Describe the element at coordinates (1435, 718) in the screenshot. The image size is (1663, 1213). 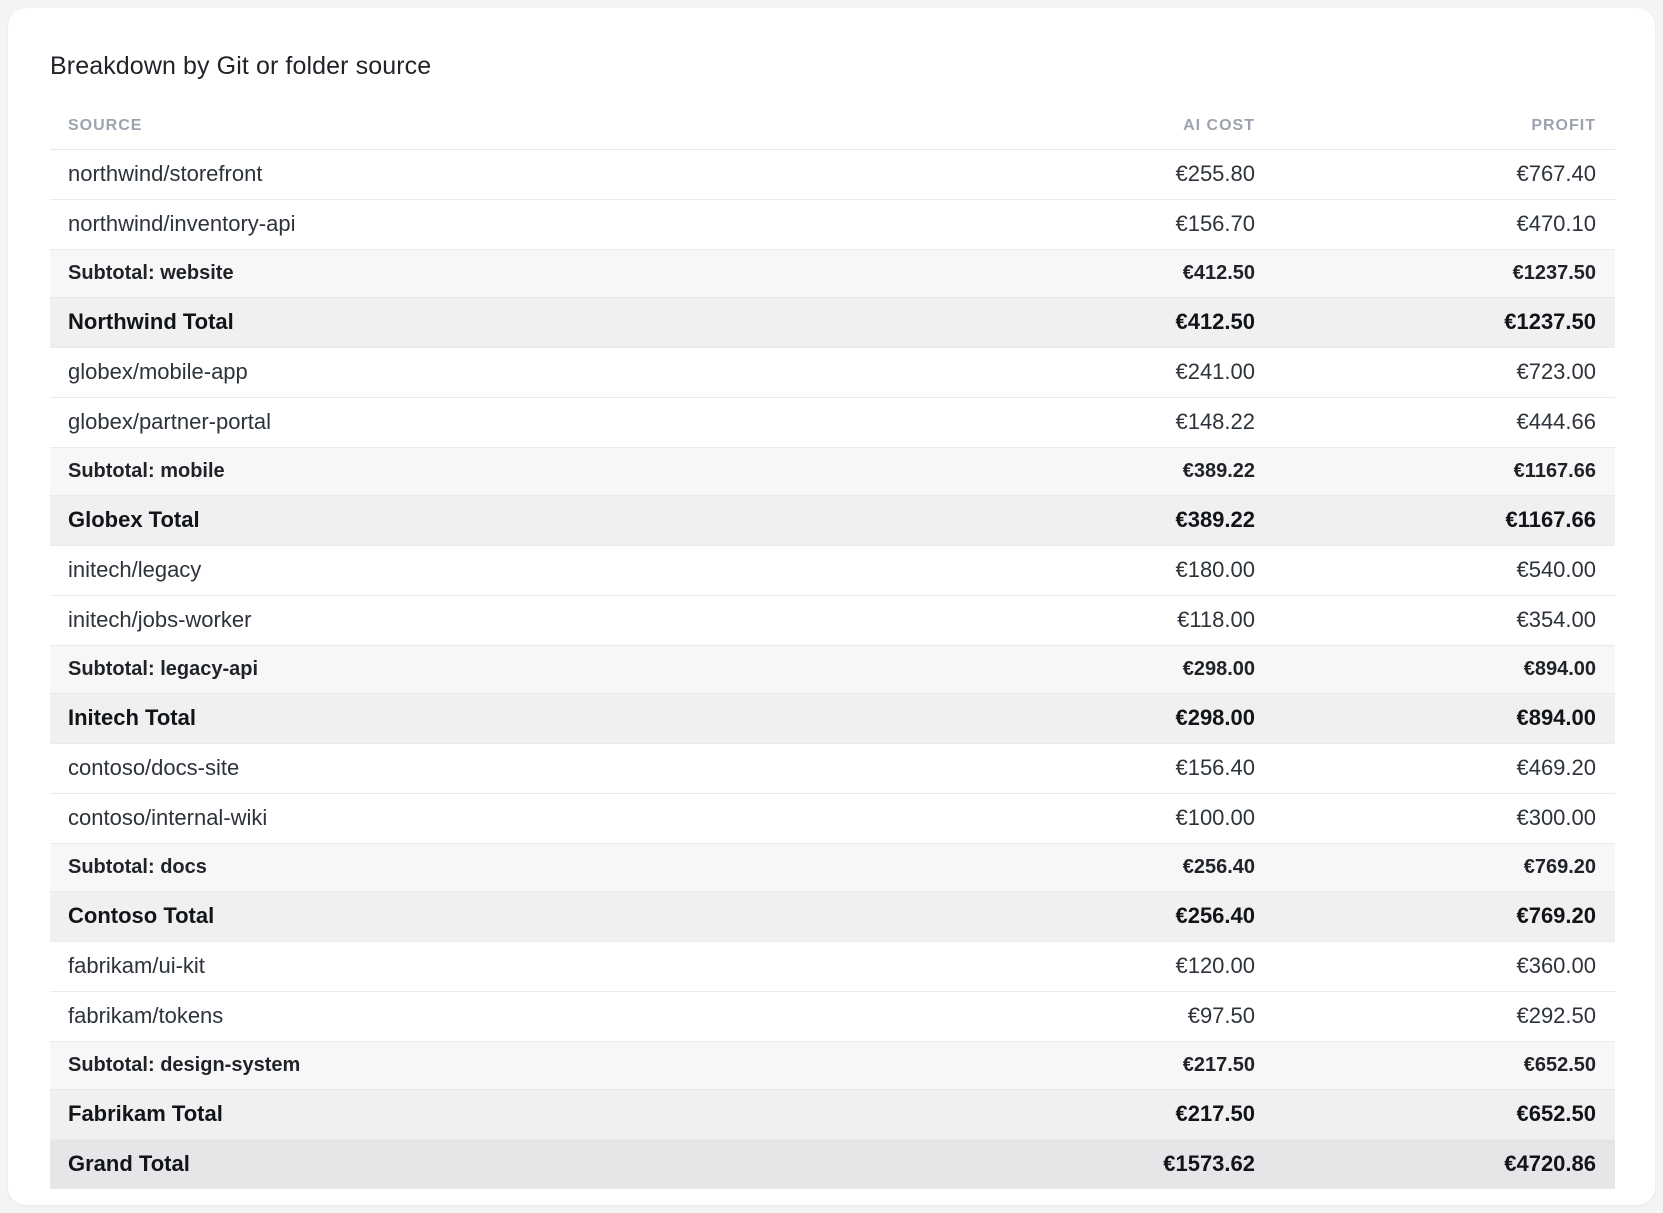
I see `group-total-profit: €894.00` at that location.